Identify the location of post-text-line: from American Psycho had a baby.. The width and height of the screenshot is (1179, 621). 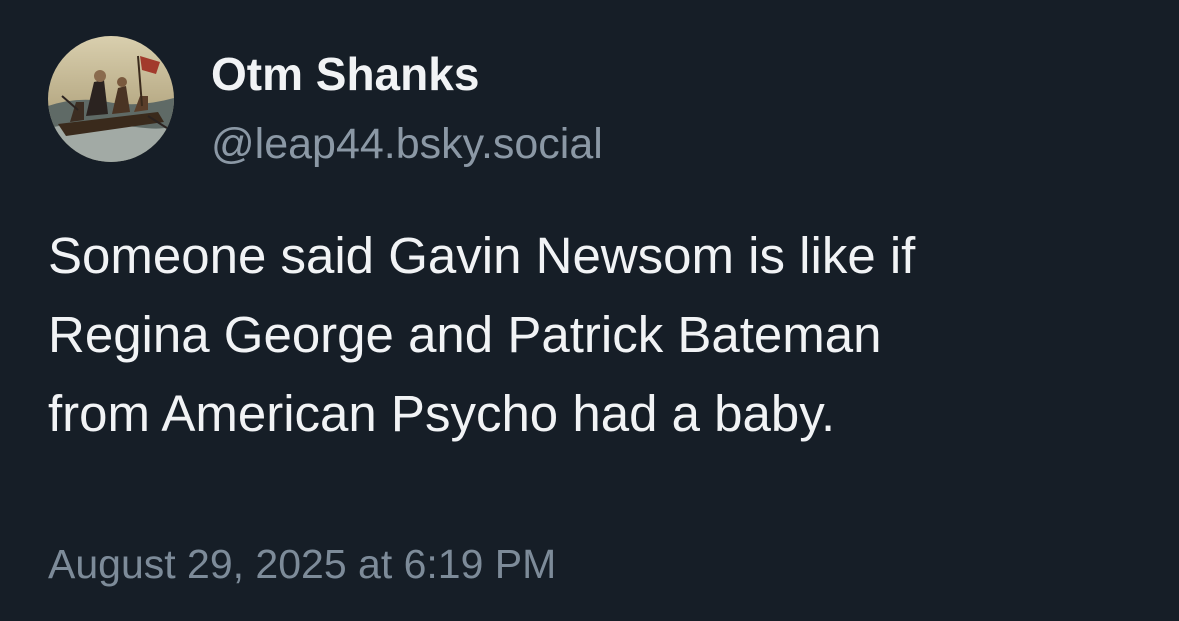
(442, 413).